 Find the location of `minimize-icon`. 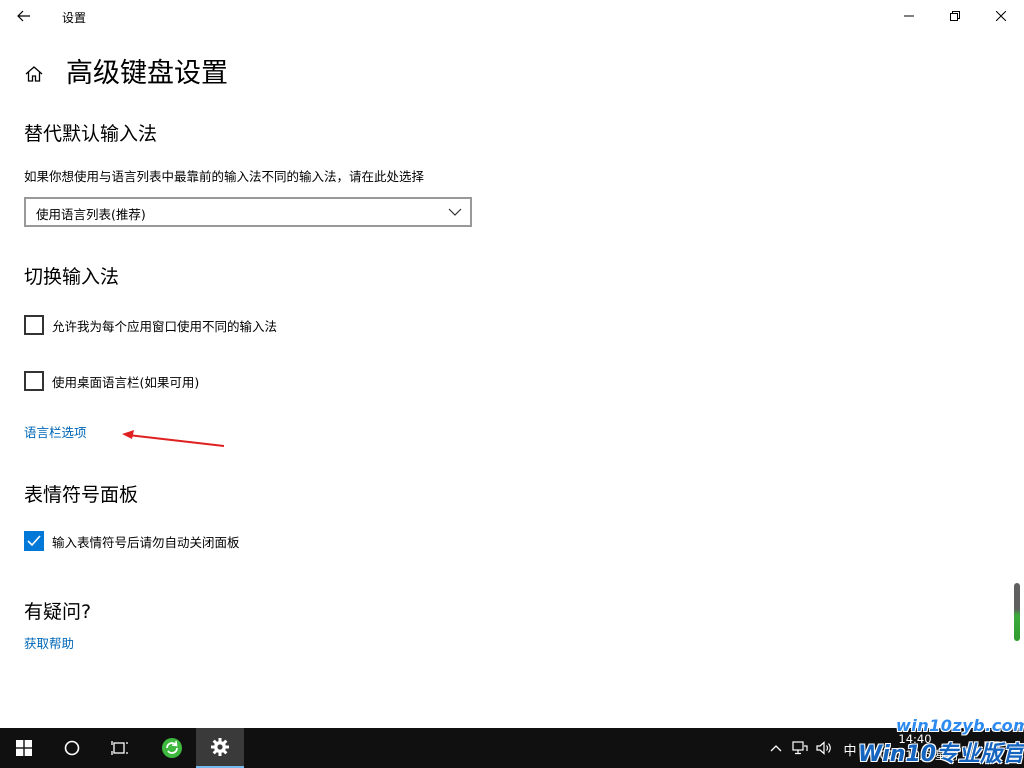

minimize-icon is located at coordinates (909, 16).